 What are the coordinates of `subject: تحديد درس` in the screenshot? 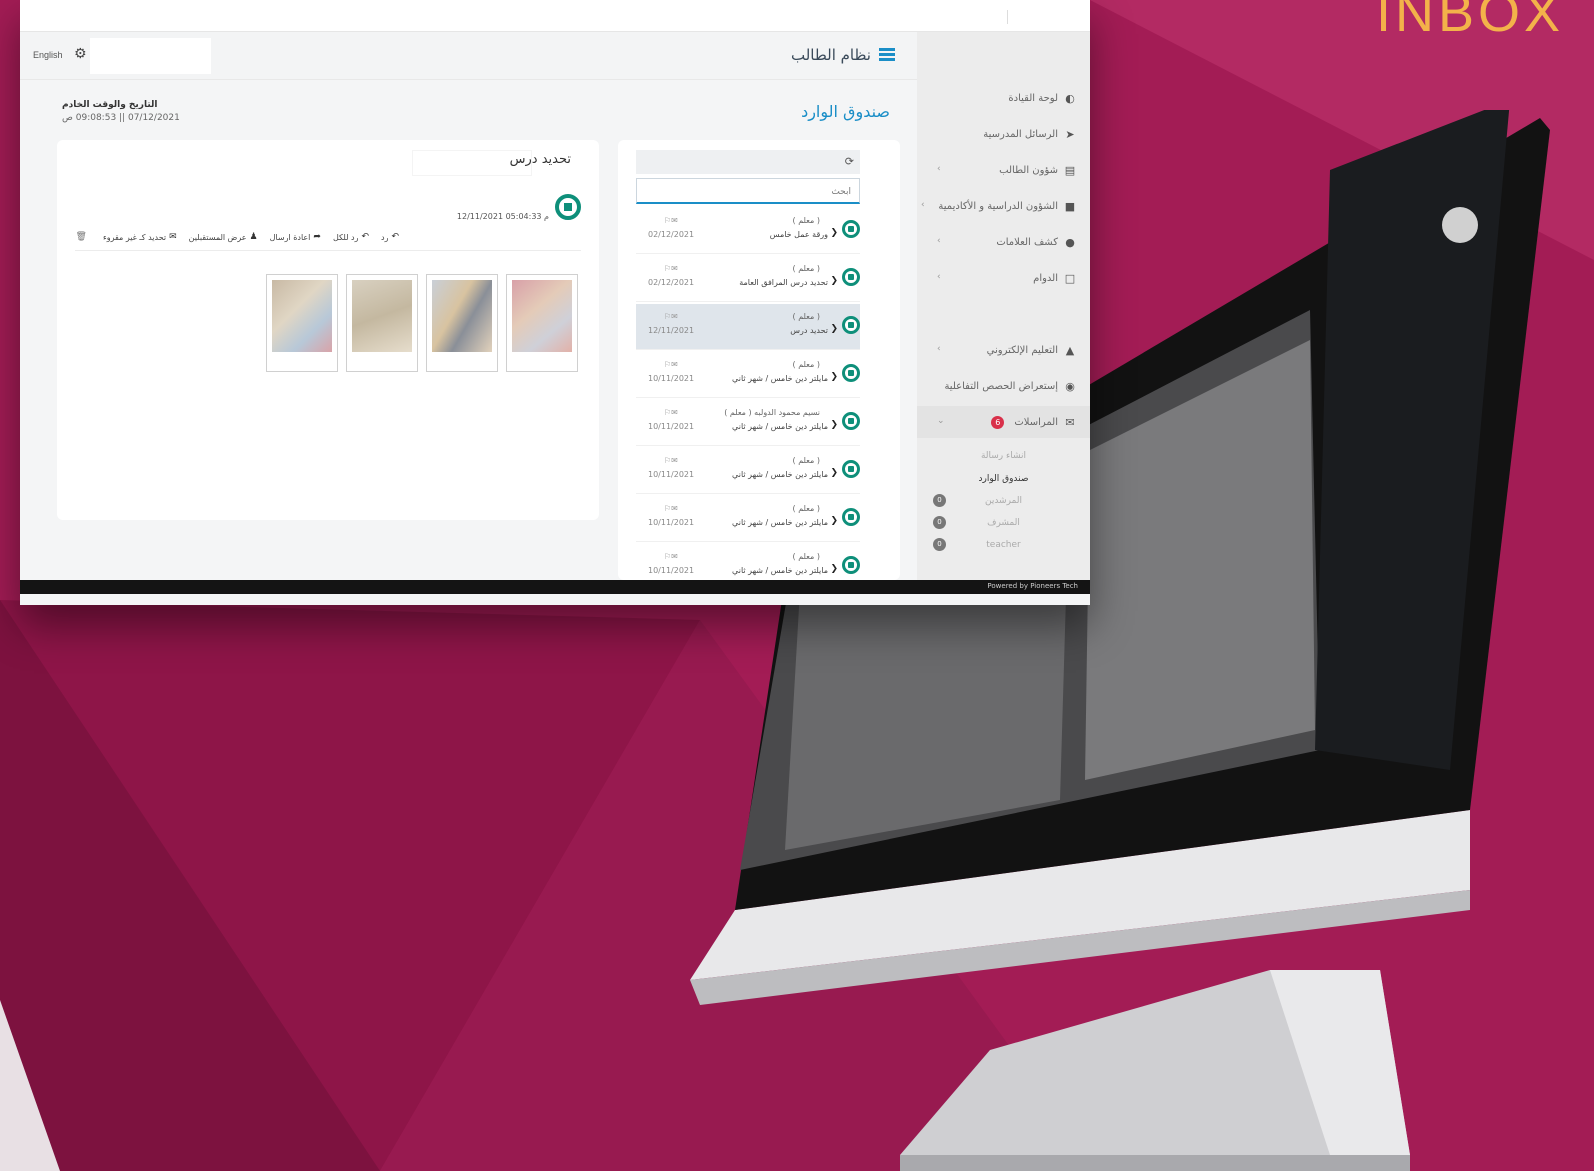 It's located at (809, 330).